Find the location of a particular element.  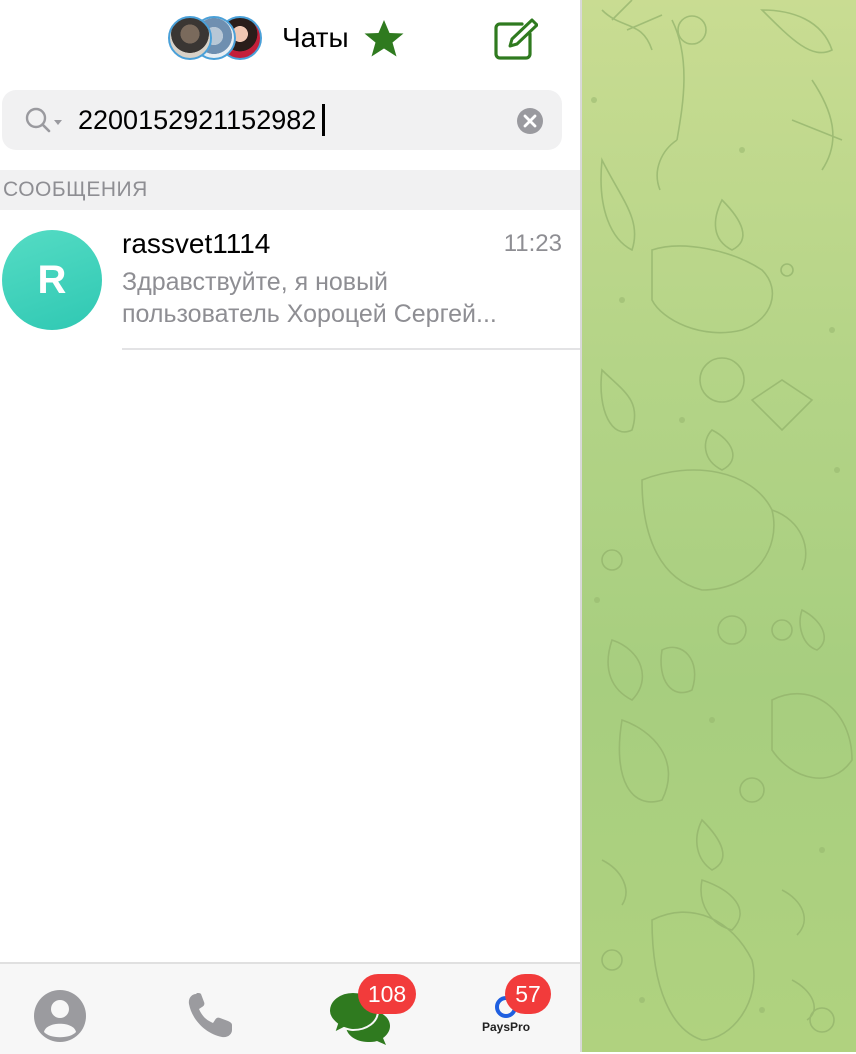

chat-time: 11:23 is located at coordinates (532, 243).